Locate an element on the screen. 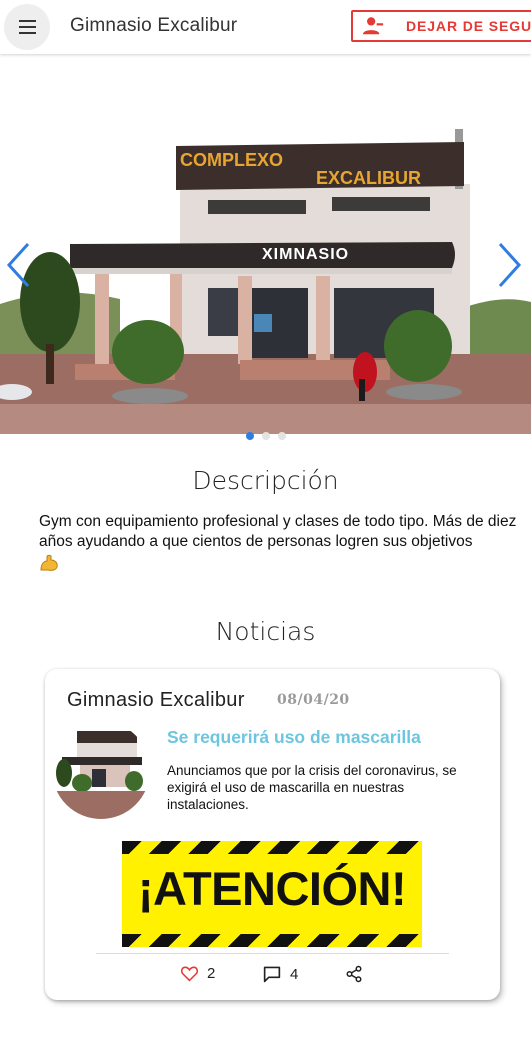  news-heading: Noticias is located at coordinates (265, 631).